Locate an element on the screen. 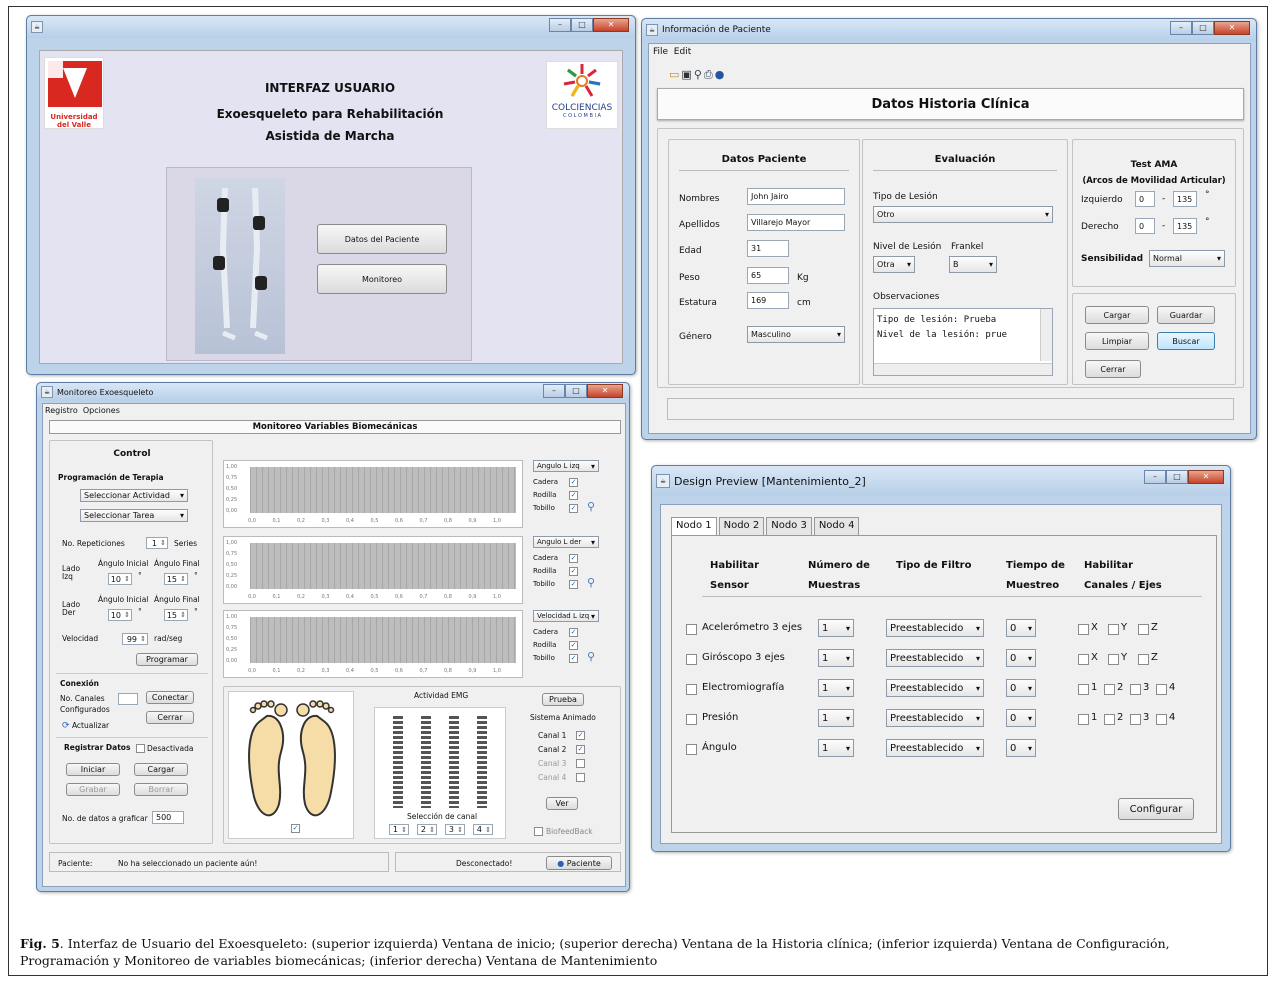 The image size is (1274, 982). tab-nodo-2: Nodo 2 is located at coordinates (741, 526).